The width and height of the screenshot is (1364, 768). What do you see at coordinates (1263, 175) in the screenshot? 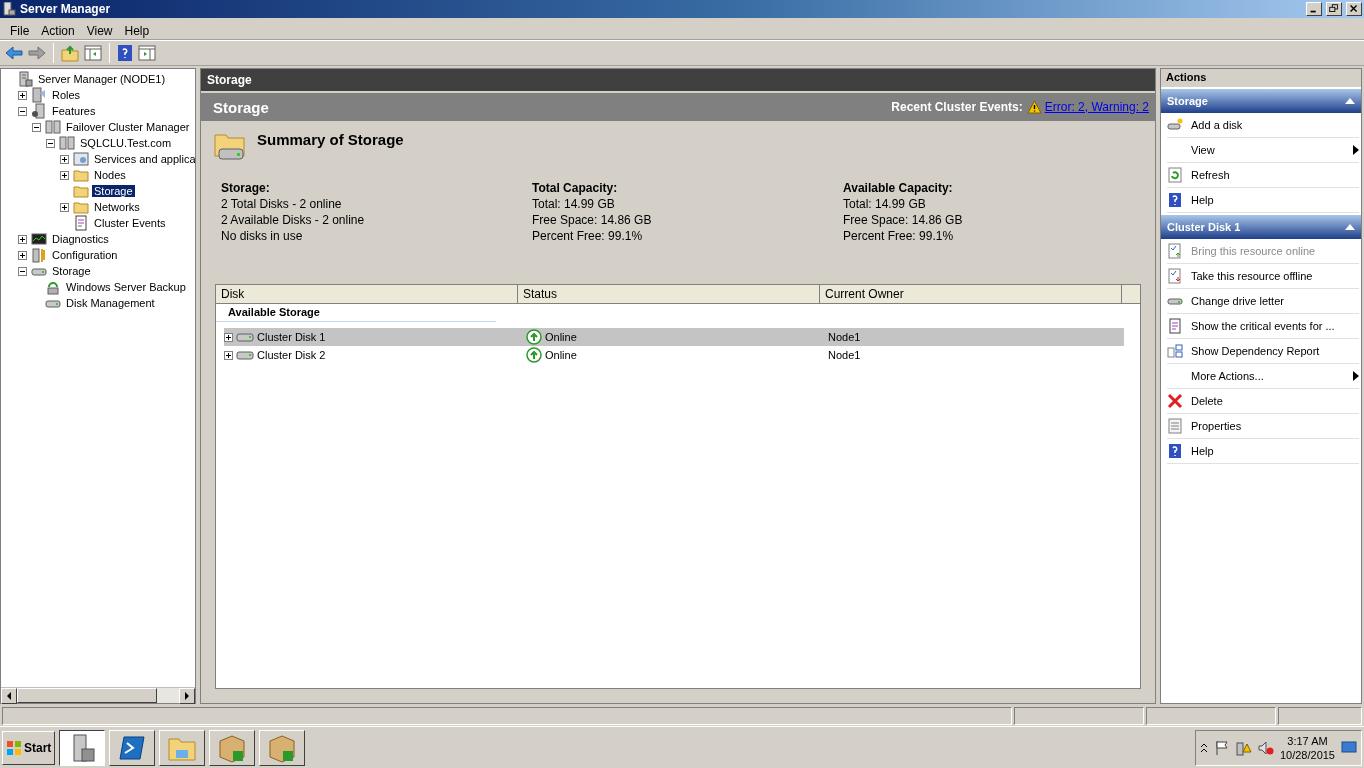
I see `task-link: Refresh` at bounding box center [1263, 175].